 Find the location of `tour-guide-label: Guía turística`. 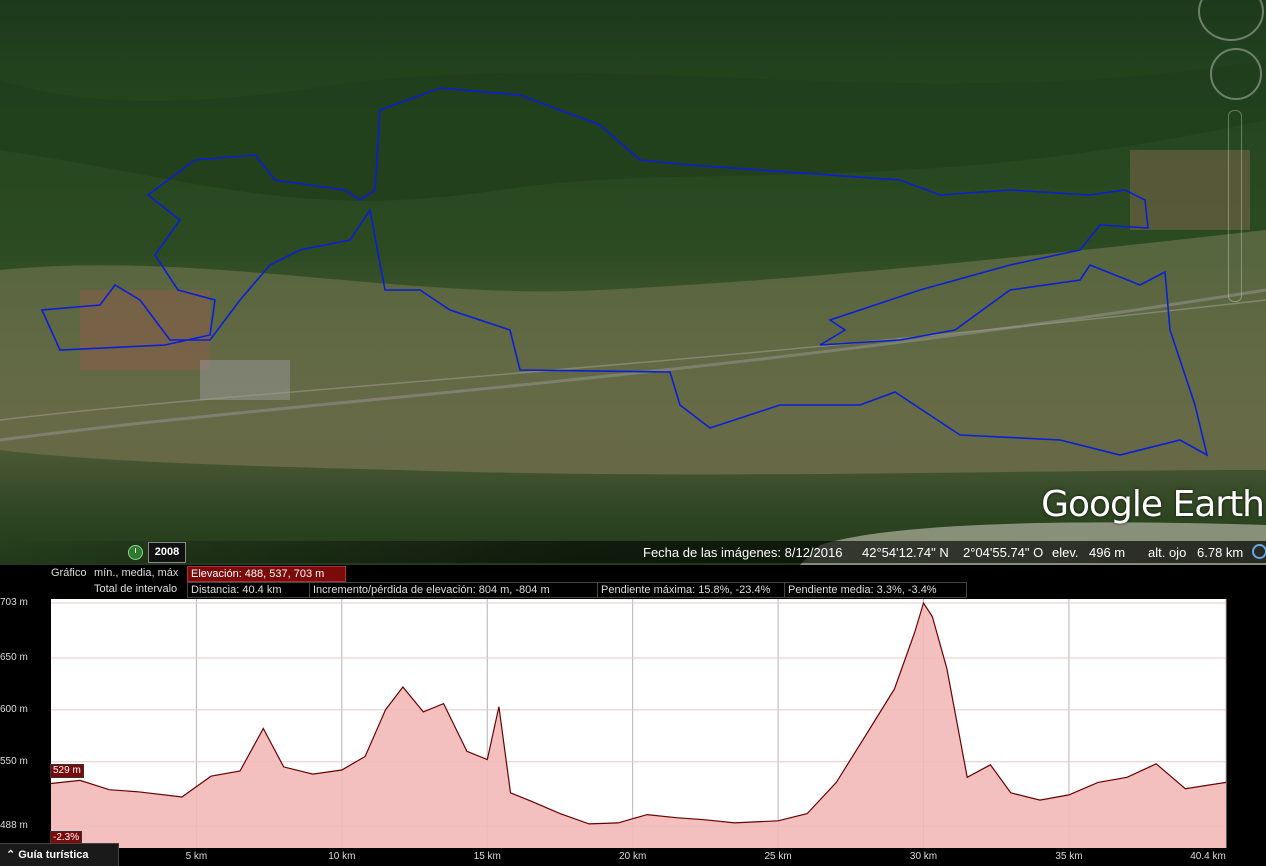

tour-guide-label: Guía turística is located at coordinates (53, 855).